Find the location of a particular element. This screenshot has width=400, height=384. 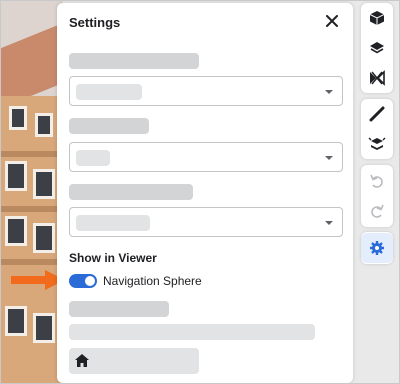

redo-icon is located at coordinates (377, 211).